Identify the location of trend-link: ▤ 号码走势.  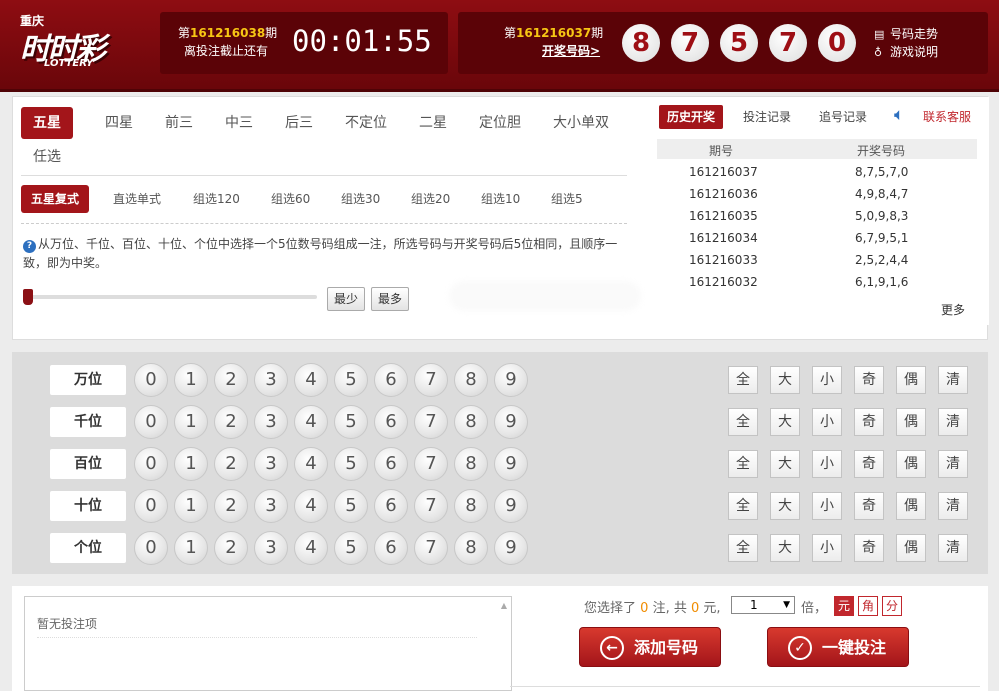
(906, 33).